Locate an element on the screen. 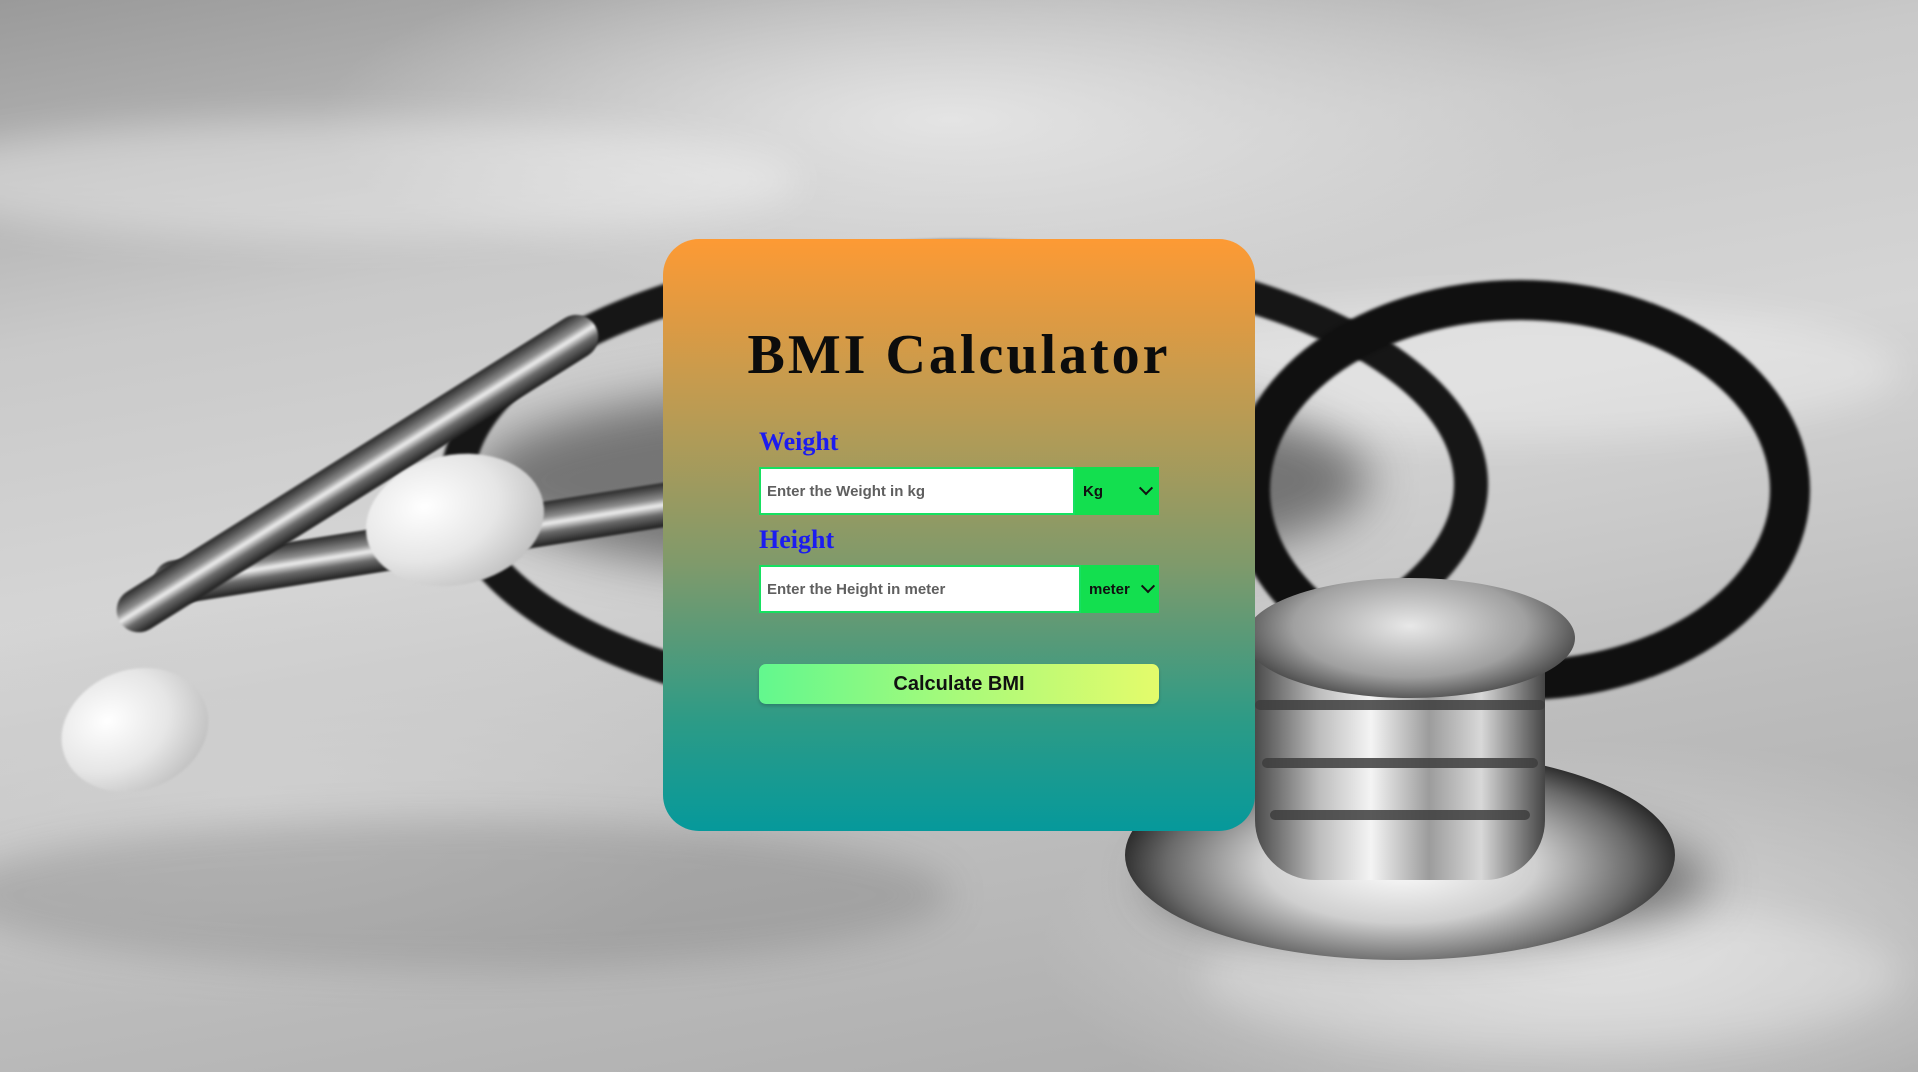 Image resolution: width=1918 pixels, height=1072 pixels. height-input-group: meter is located at coordinates (959, 589).